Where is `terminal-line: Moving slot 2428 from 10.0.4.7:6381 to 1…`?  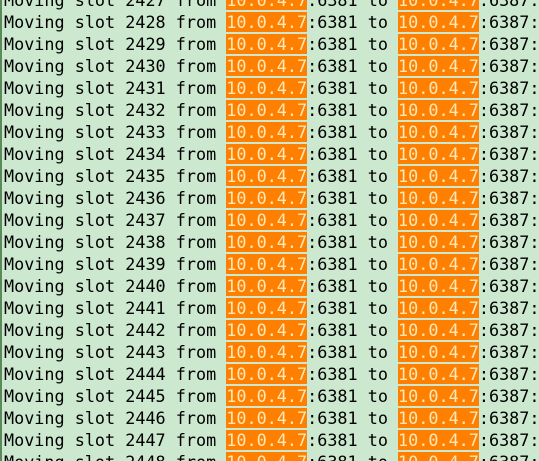
terminal-line: Moving slot 2428 from 10.0.4.7:6381 to 1… is located at coordinates (271, 22).